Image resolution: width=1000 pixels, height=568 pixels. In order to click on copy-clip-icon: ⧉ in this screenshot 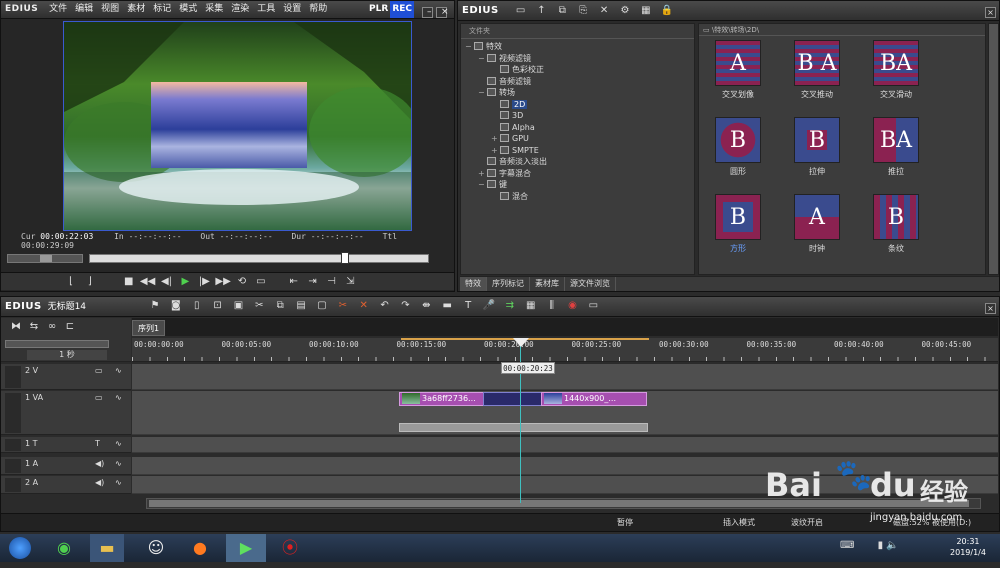, I will do `click(280, 306)`.